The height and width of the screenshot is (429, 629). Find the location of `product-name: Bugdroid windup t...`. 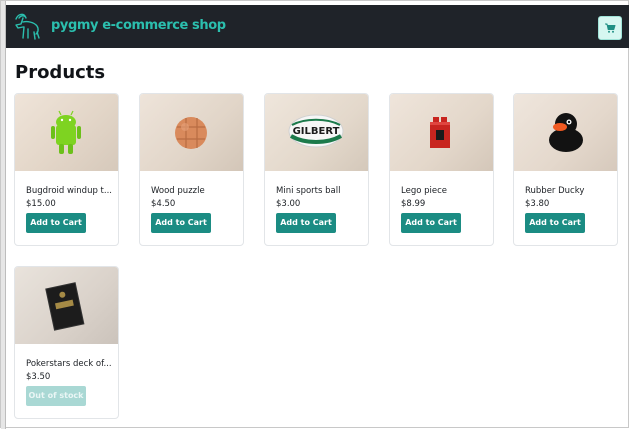

product-name: Bugdroid windup t... is located at coordinates (70, 191).